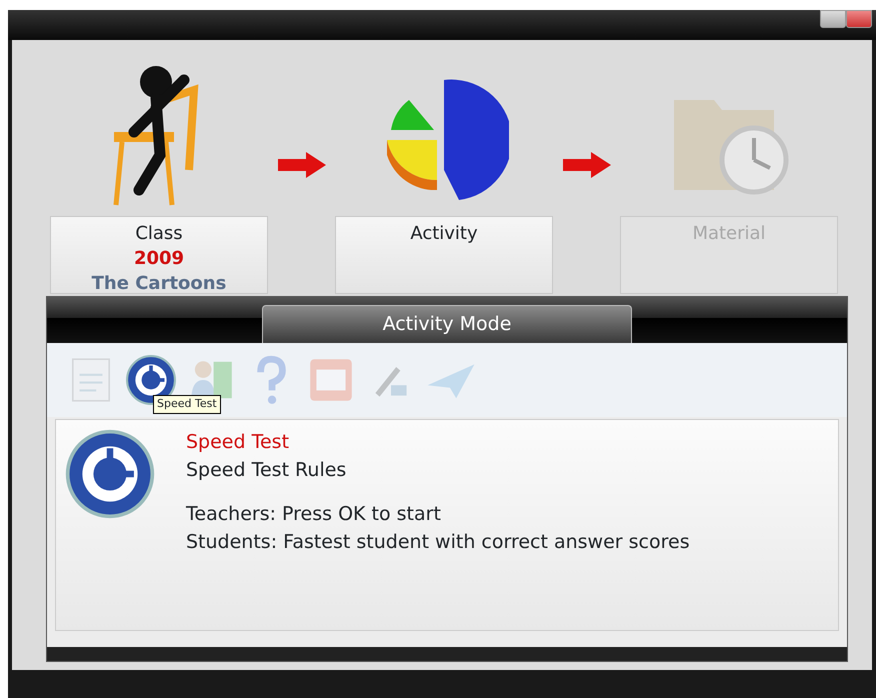 This screenshot has width=876, height=698. What do you see at coordinates (314, 514) in the screenshot?
I see `rule-text: Teachers: Press OK to start` at bounding box center [314, 514].